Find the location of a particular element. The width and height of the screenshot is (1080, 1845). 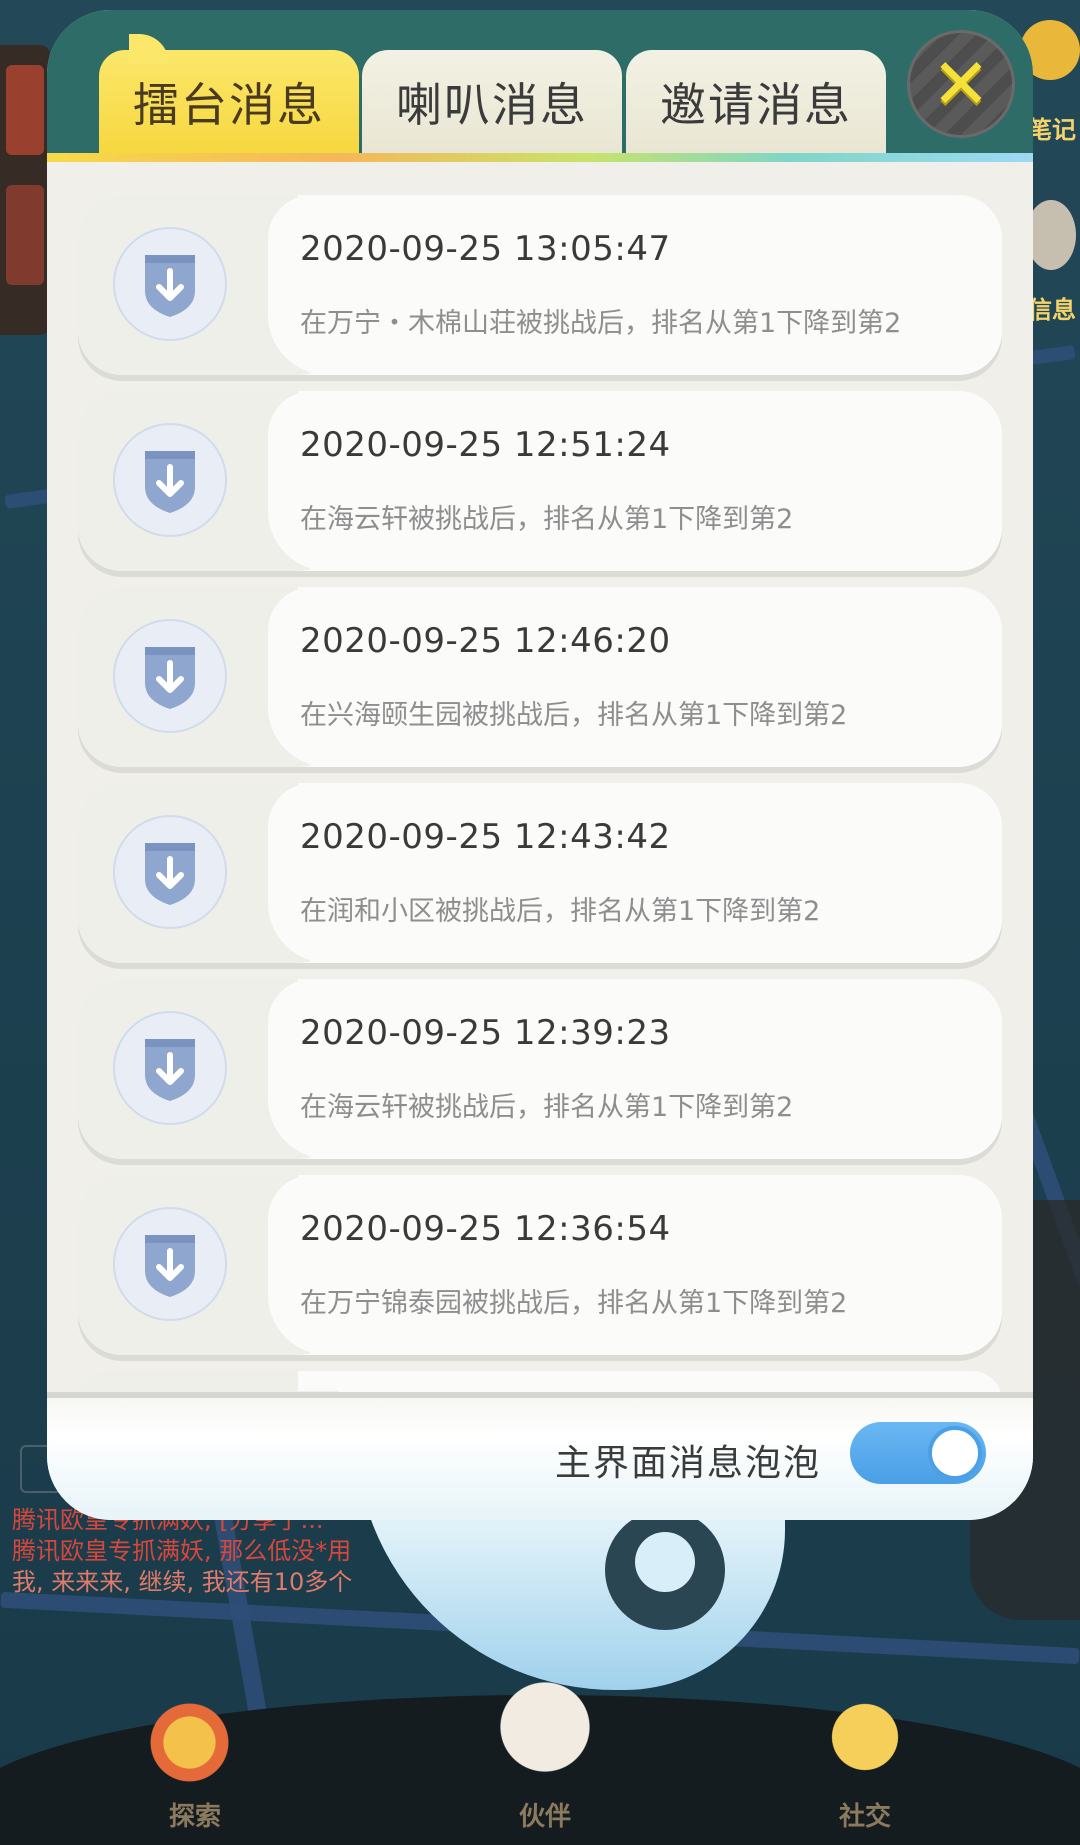

nav-partner-label: 伙伴 is located at coordinates (544, 1817).